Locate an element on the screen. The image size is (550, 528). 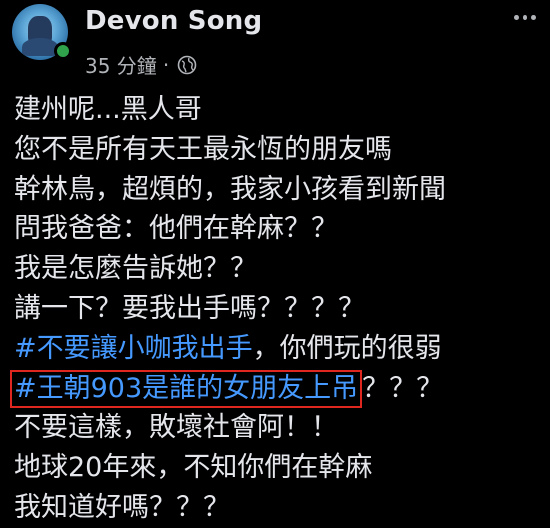
hashtag-line: #不要讓小咖我出手，你們玩的很弱 is located at coordinates (279, 349).